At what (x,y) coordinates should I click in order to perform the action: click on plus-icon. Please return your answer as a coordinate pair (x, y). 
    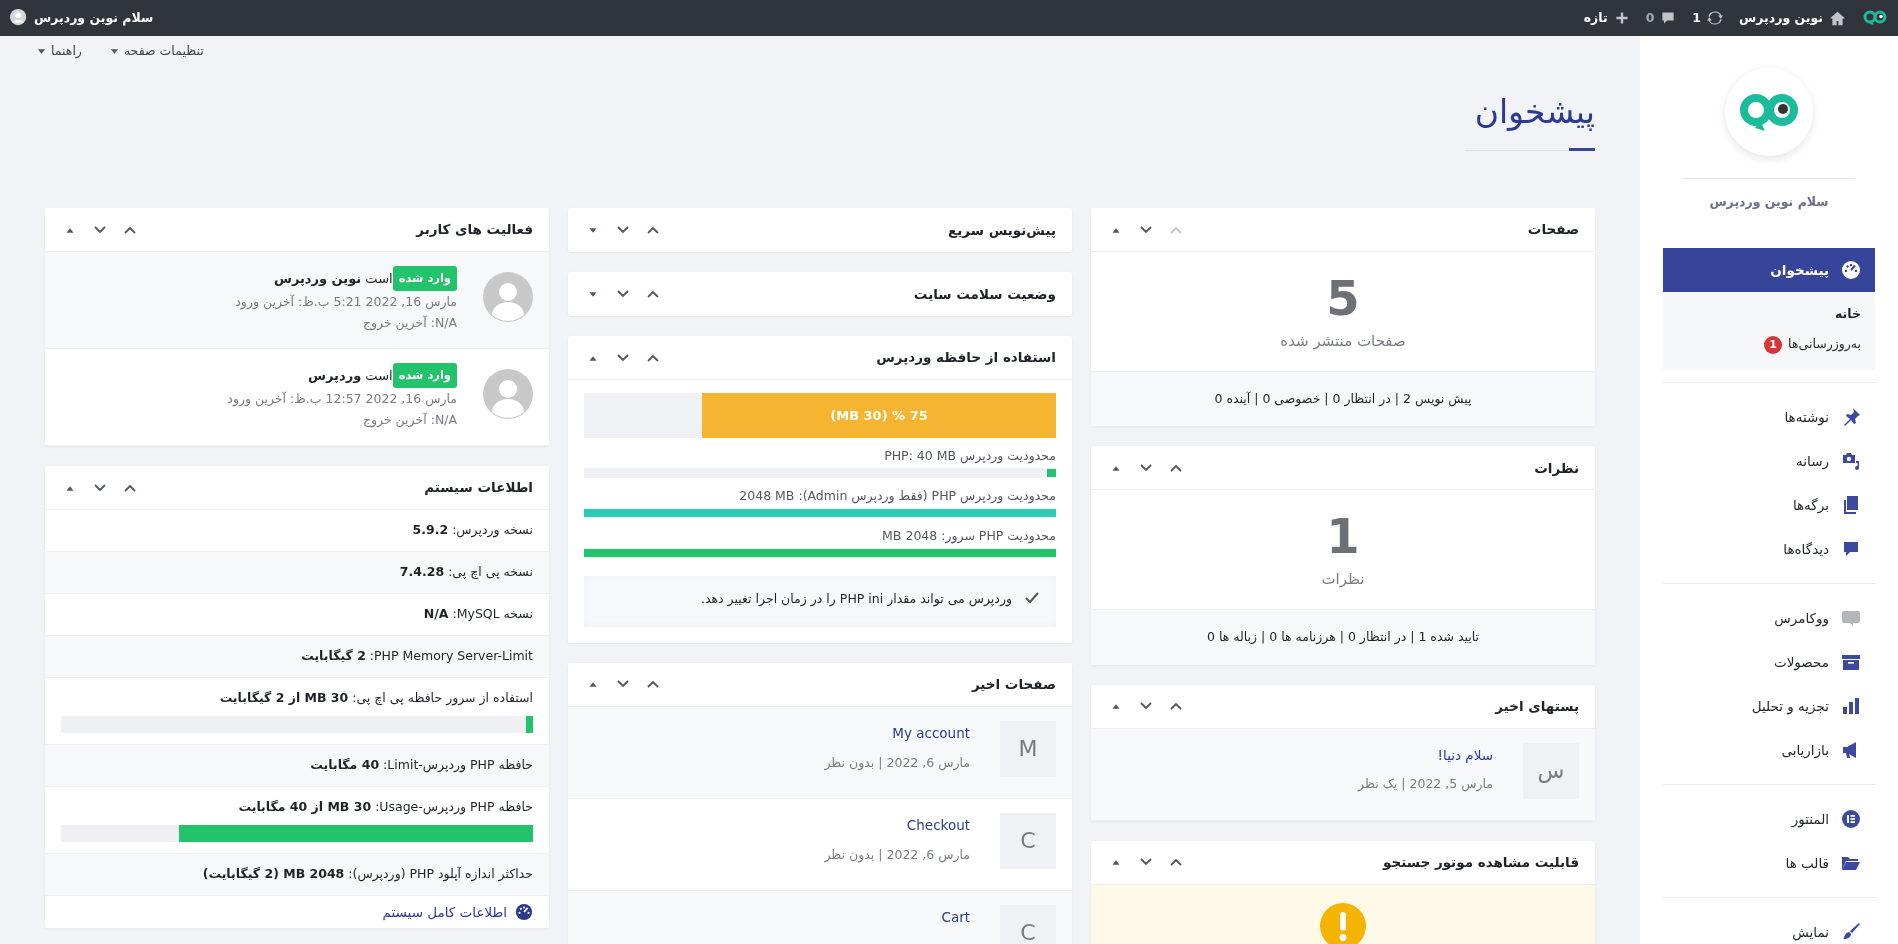
    Looking at the image, I should click on (1621, 18).